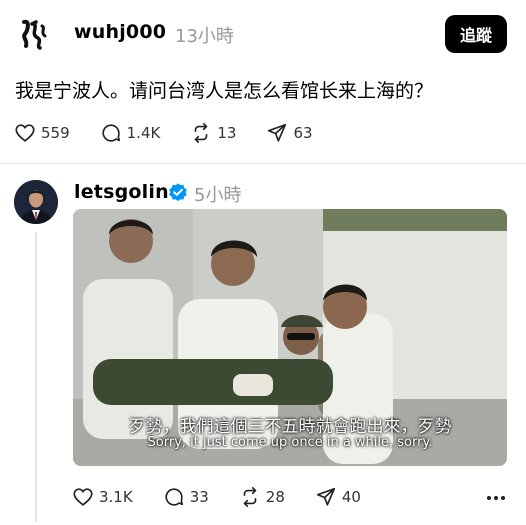 This screenshot has width=526, height=525. What do you see at coordinates (143, 133) in the screenshot?
I see `reply-count: 1.4K` at bounding box center [143, 133].